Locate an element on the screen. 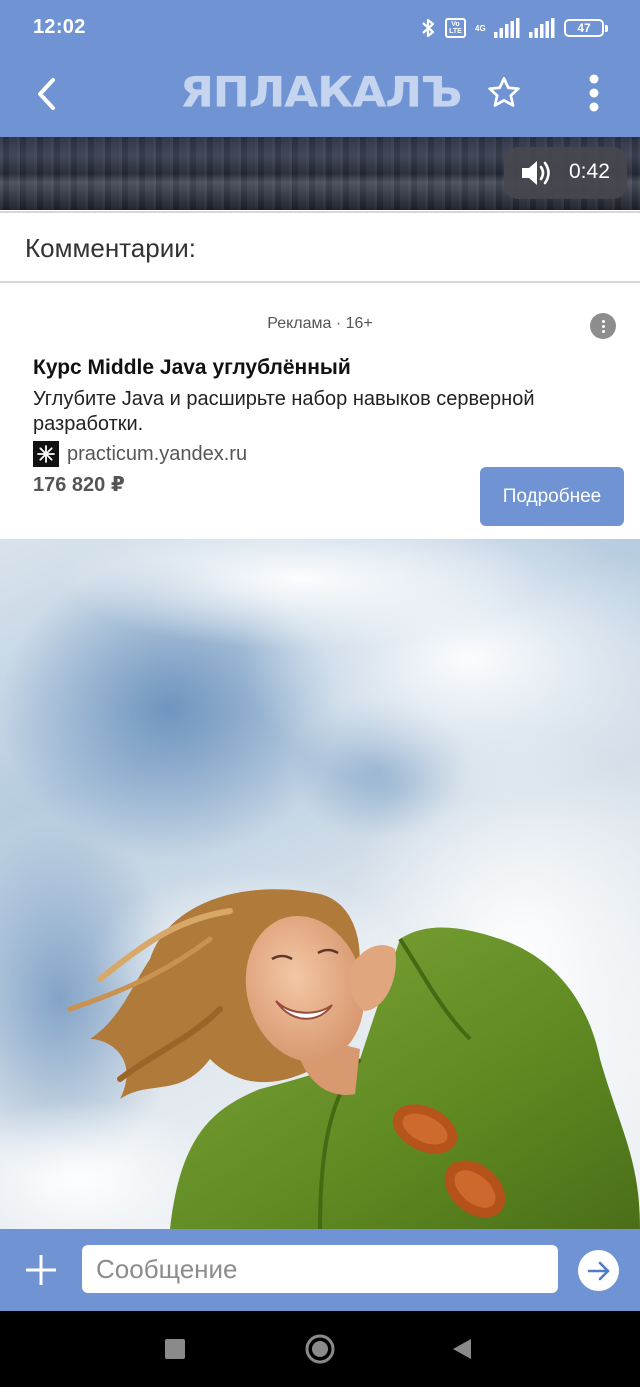 Image resolution: width=640 pixels, height=1387 pixels. ad-source: practicum.yandex.ru is located at coordinates (140, 454).